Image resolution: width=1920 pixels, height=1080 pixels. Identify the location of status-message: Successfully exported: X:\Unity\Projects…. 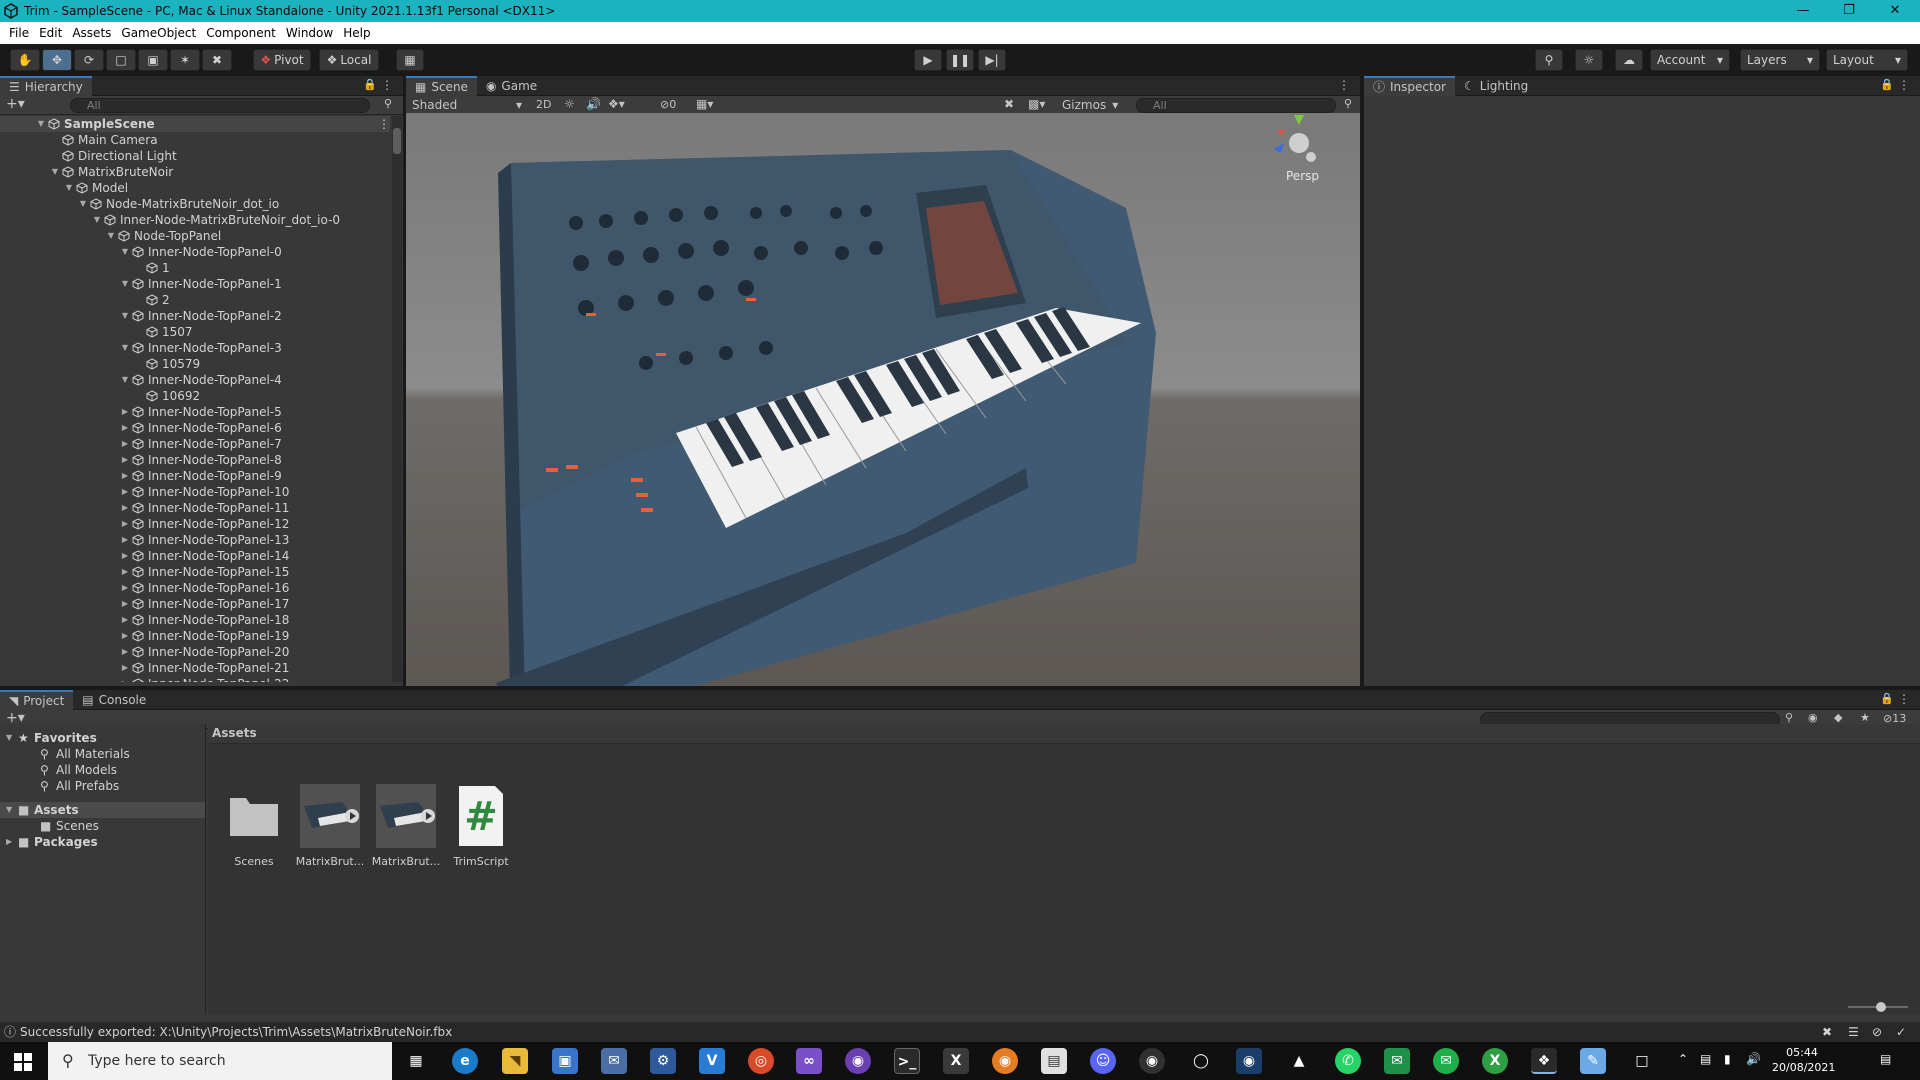
(236, 1032).